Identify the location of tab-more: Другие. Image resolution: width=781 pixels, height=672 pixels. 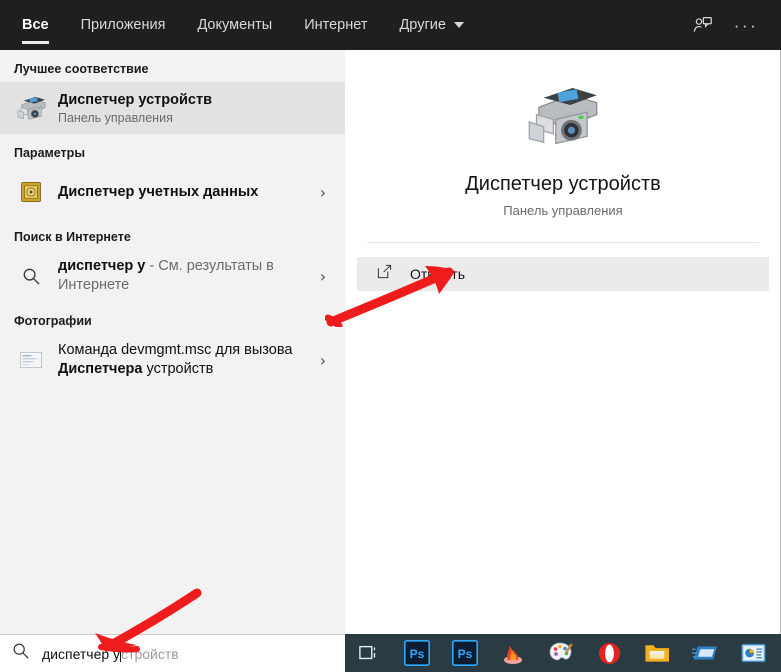
(431, 25).